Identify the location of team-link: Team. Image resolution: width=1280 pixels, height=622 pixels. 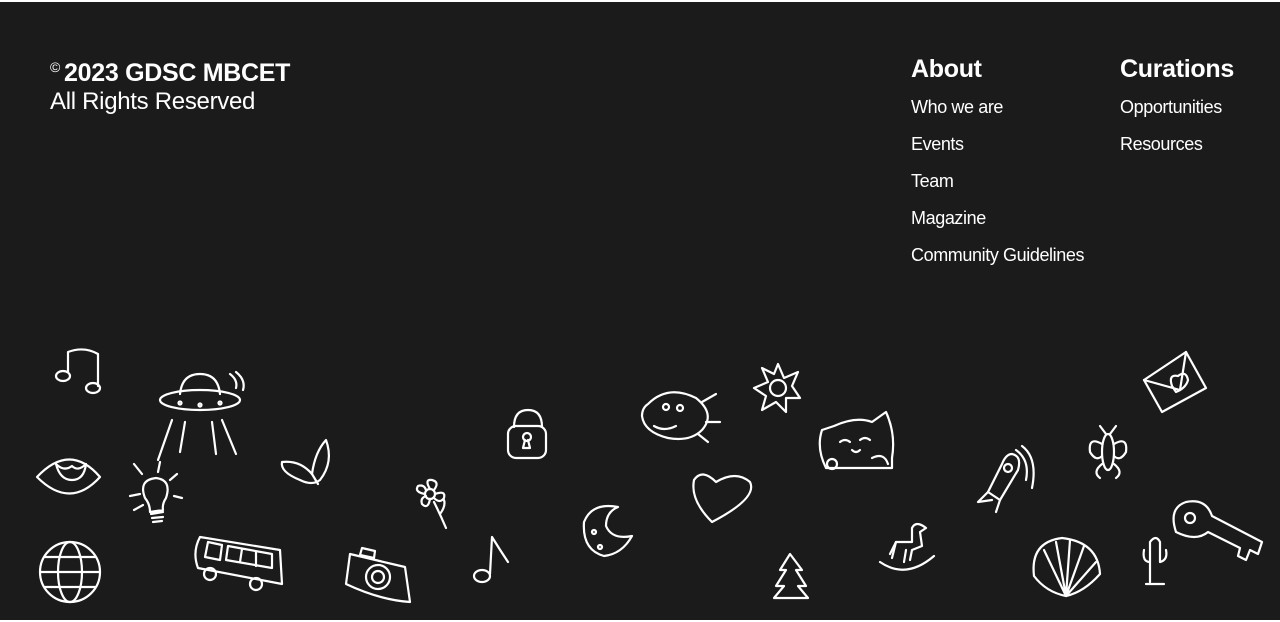
(932, 181).